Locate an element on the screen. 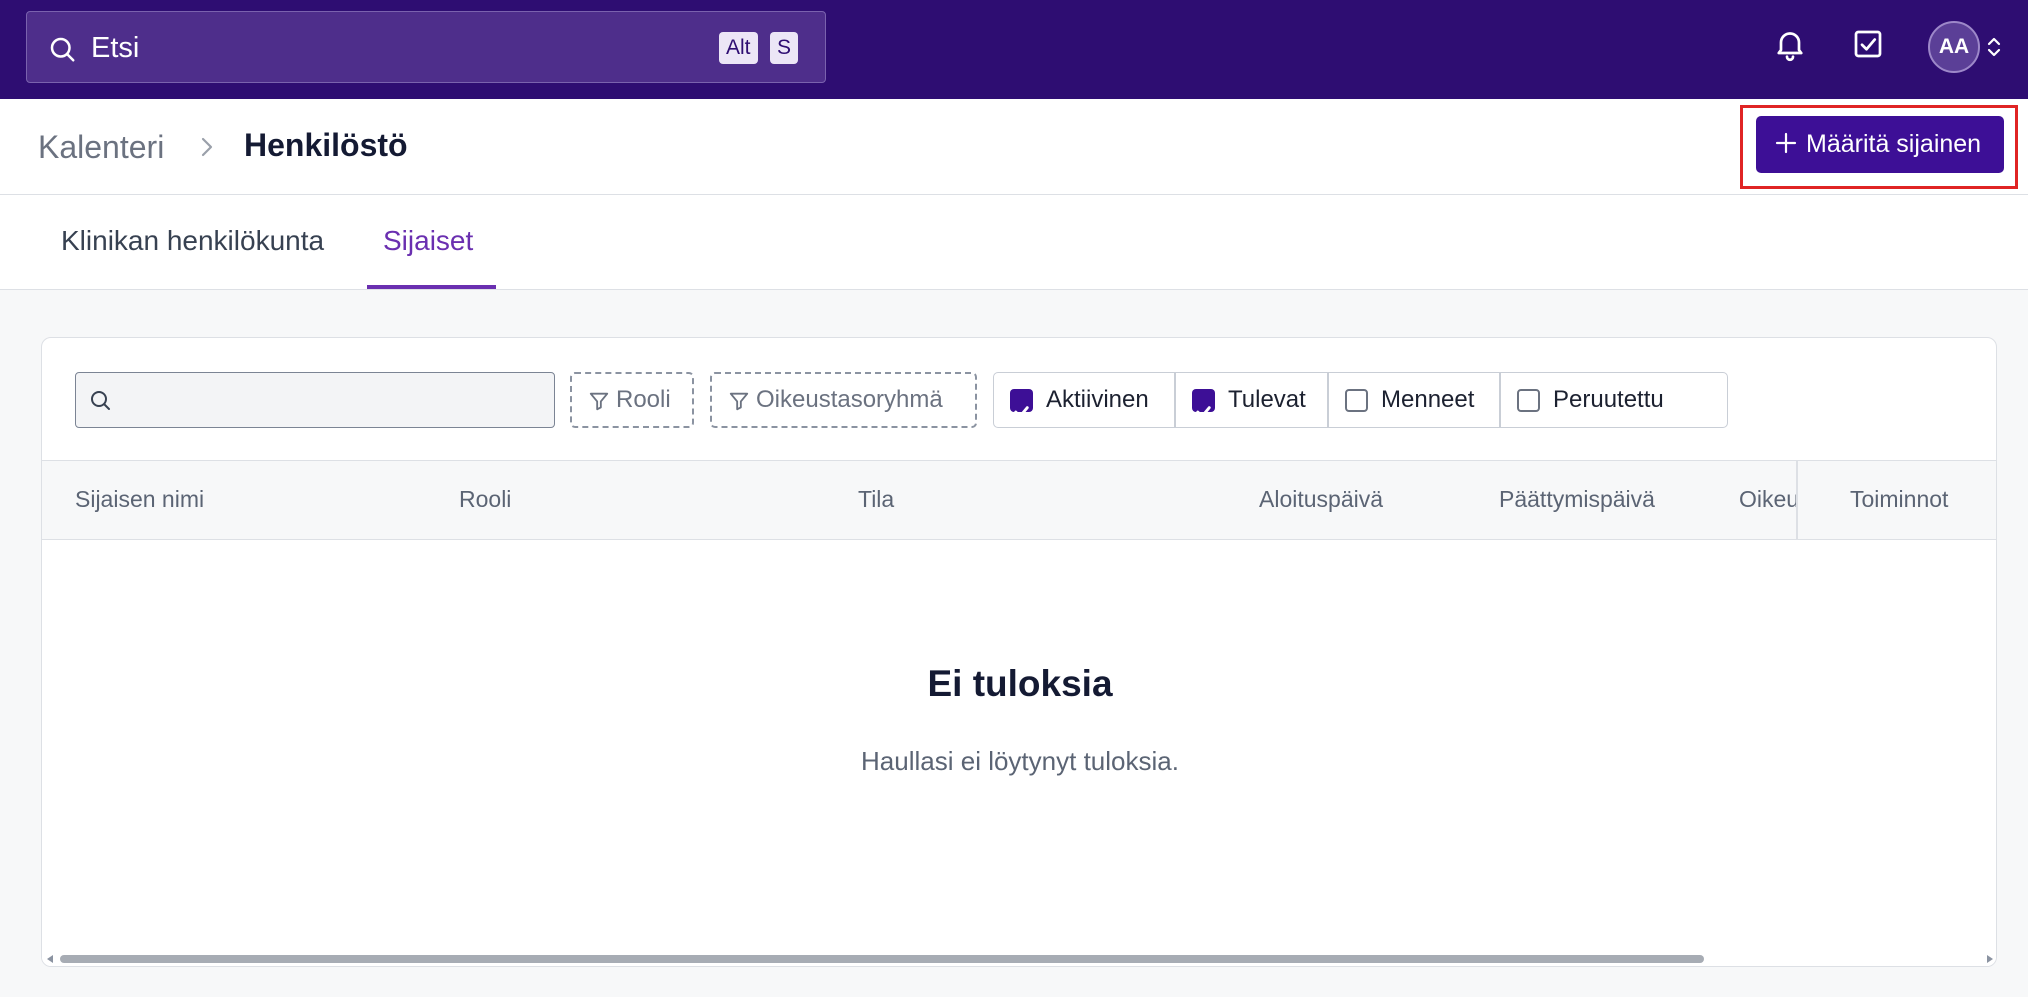 This screenshot has height=997, width=2028. assign-substitute-label: Määritä sijainen is located at coordinates (1894, 144).